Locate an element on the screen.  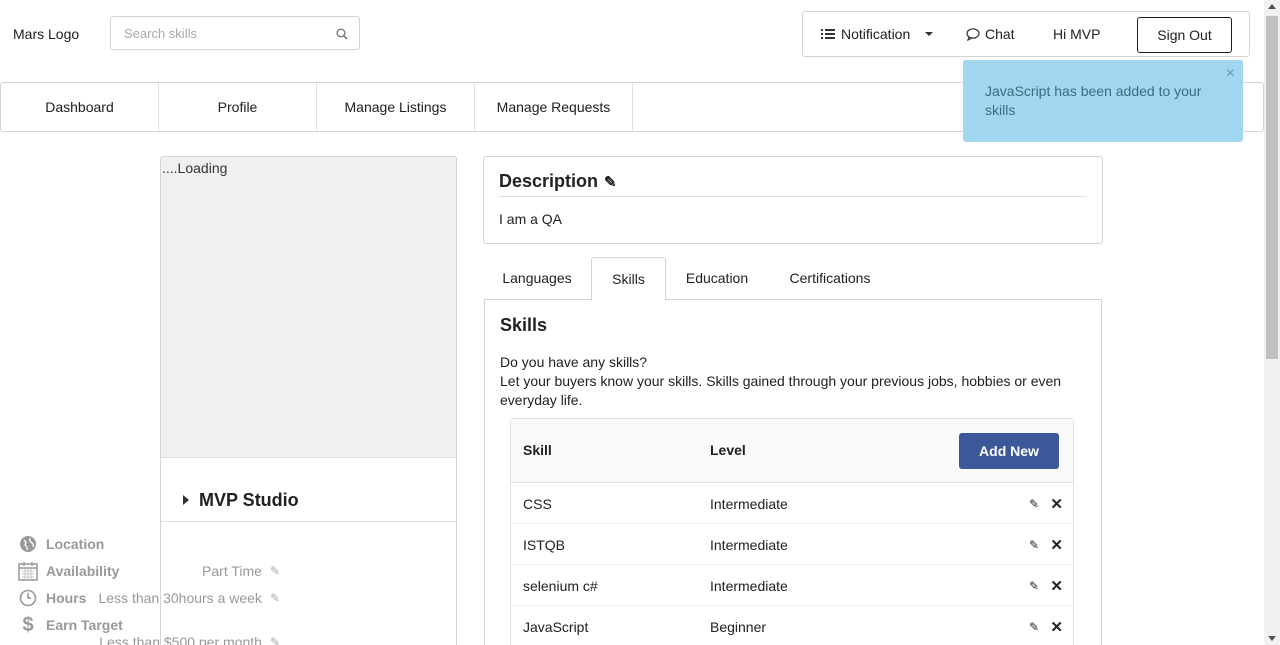
chat-label: Chat is located at coordinates (1000, 34).